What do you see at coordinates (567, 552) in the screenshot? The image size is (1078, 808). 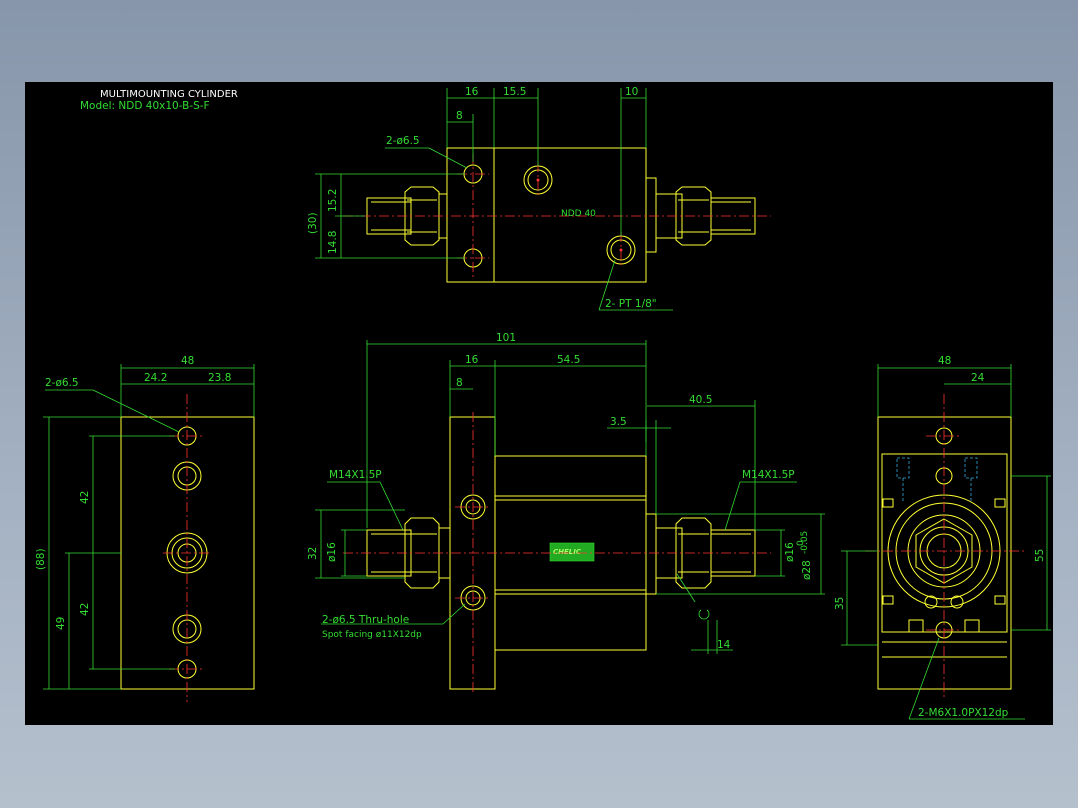 I see `front-label-text: CHELIC` at bounding box center [567, 552].